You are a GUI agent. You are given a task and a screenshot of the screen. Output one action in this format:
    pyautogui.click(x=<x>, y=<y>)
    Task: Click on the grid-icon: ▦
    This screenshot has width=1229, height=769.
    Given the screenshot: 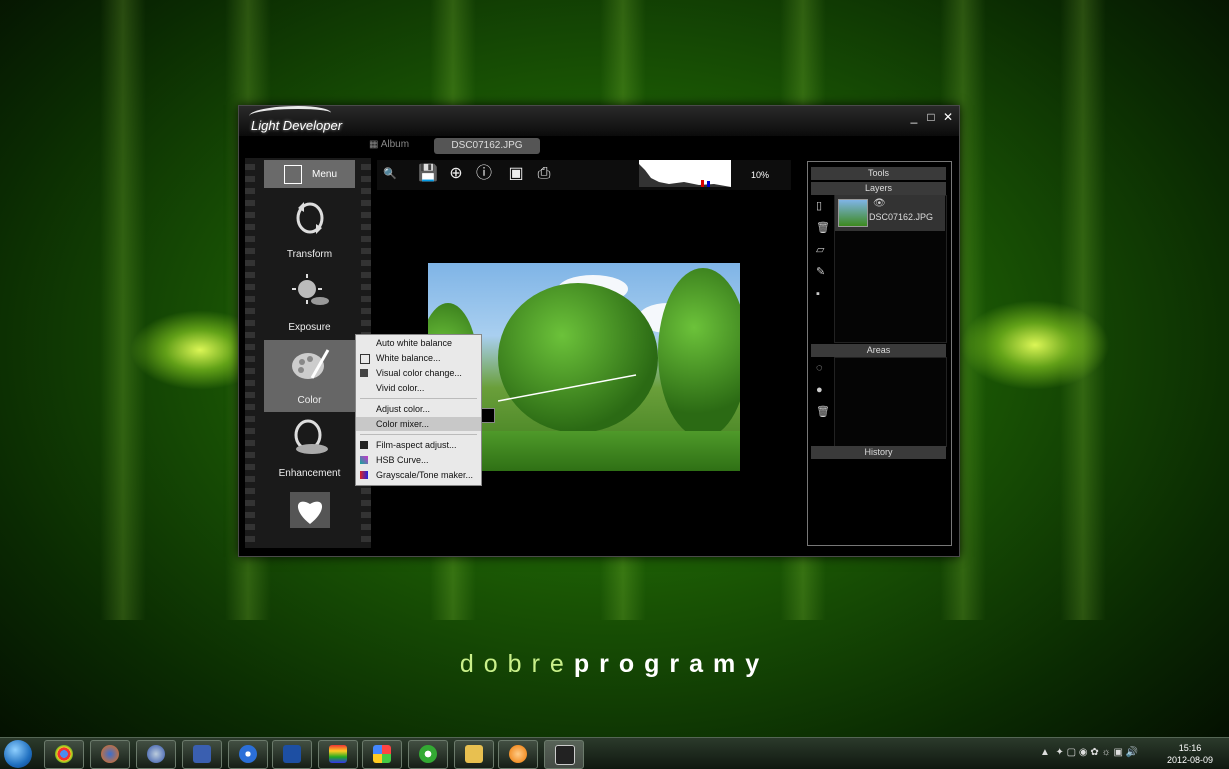 What is the action you would take?
    pyautogui.click(x=375, y=144)
    